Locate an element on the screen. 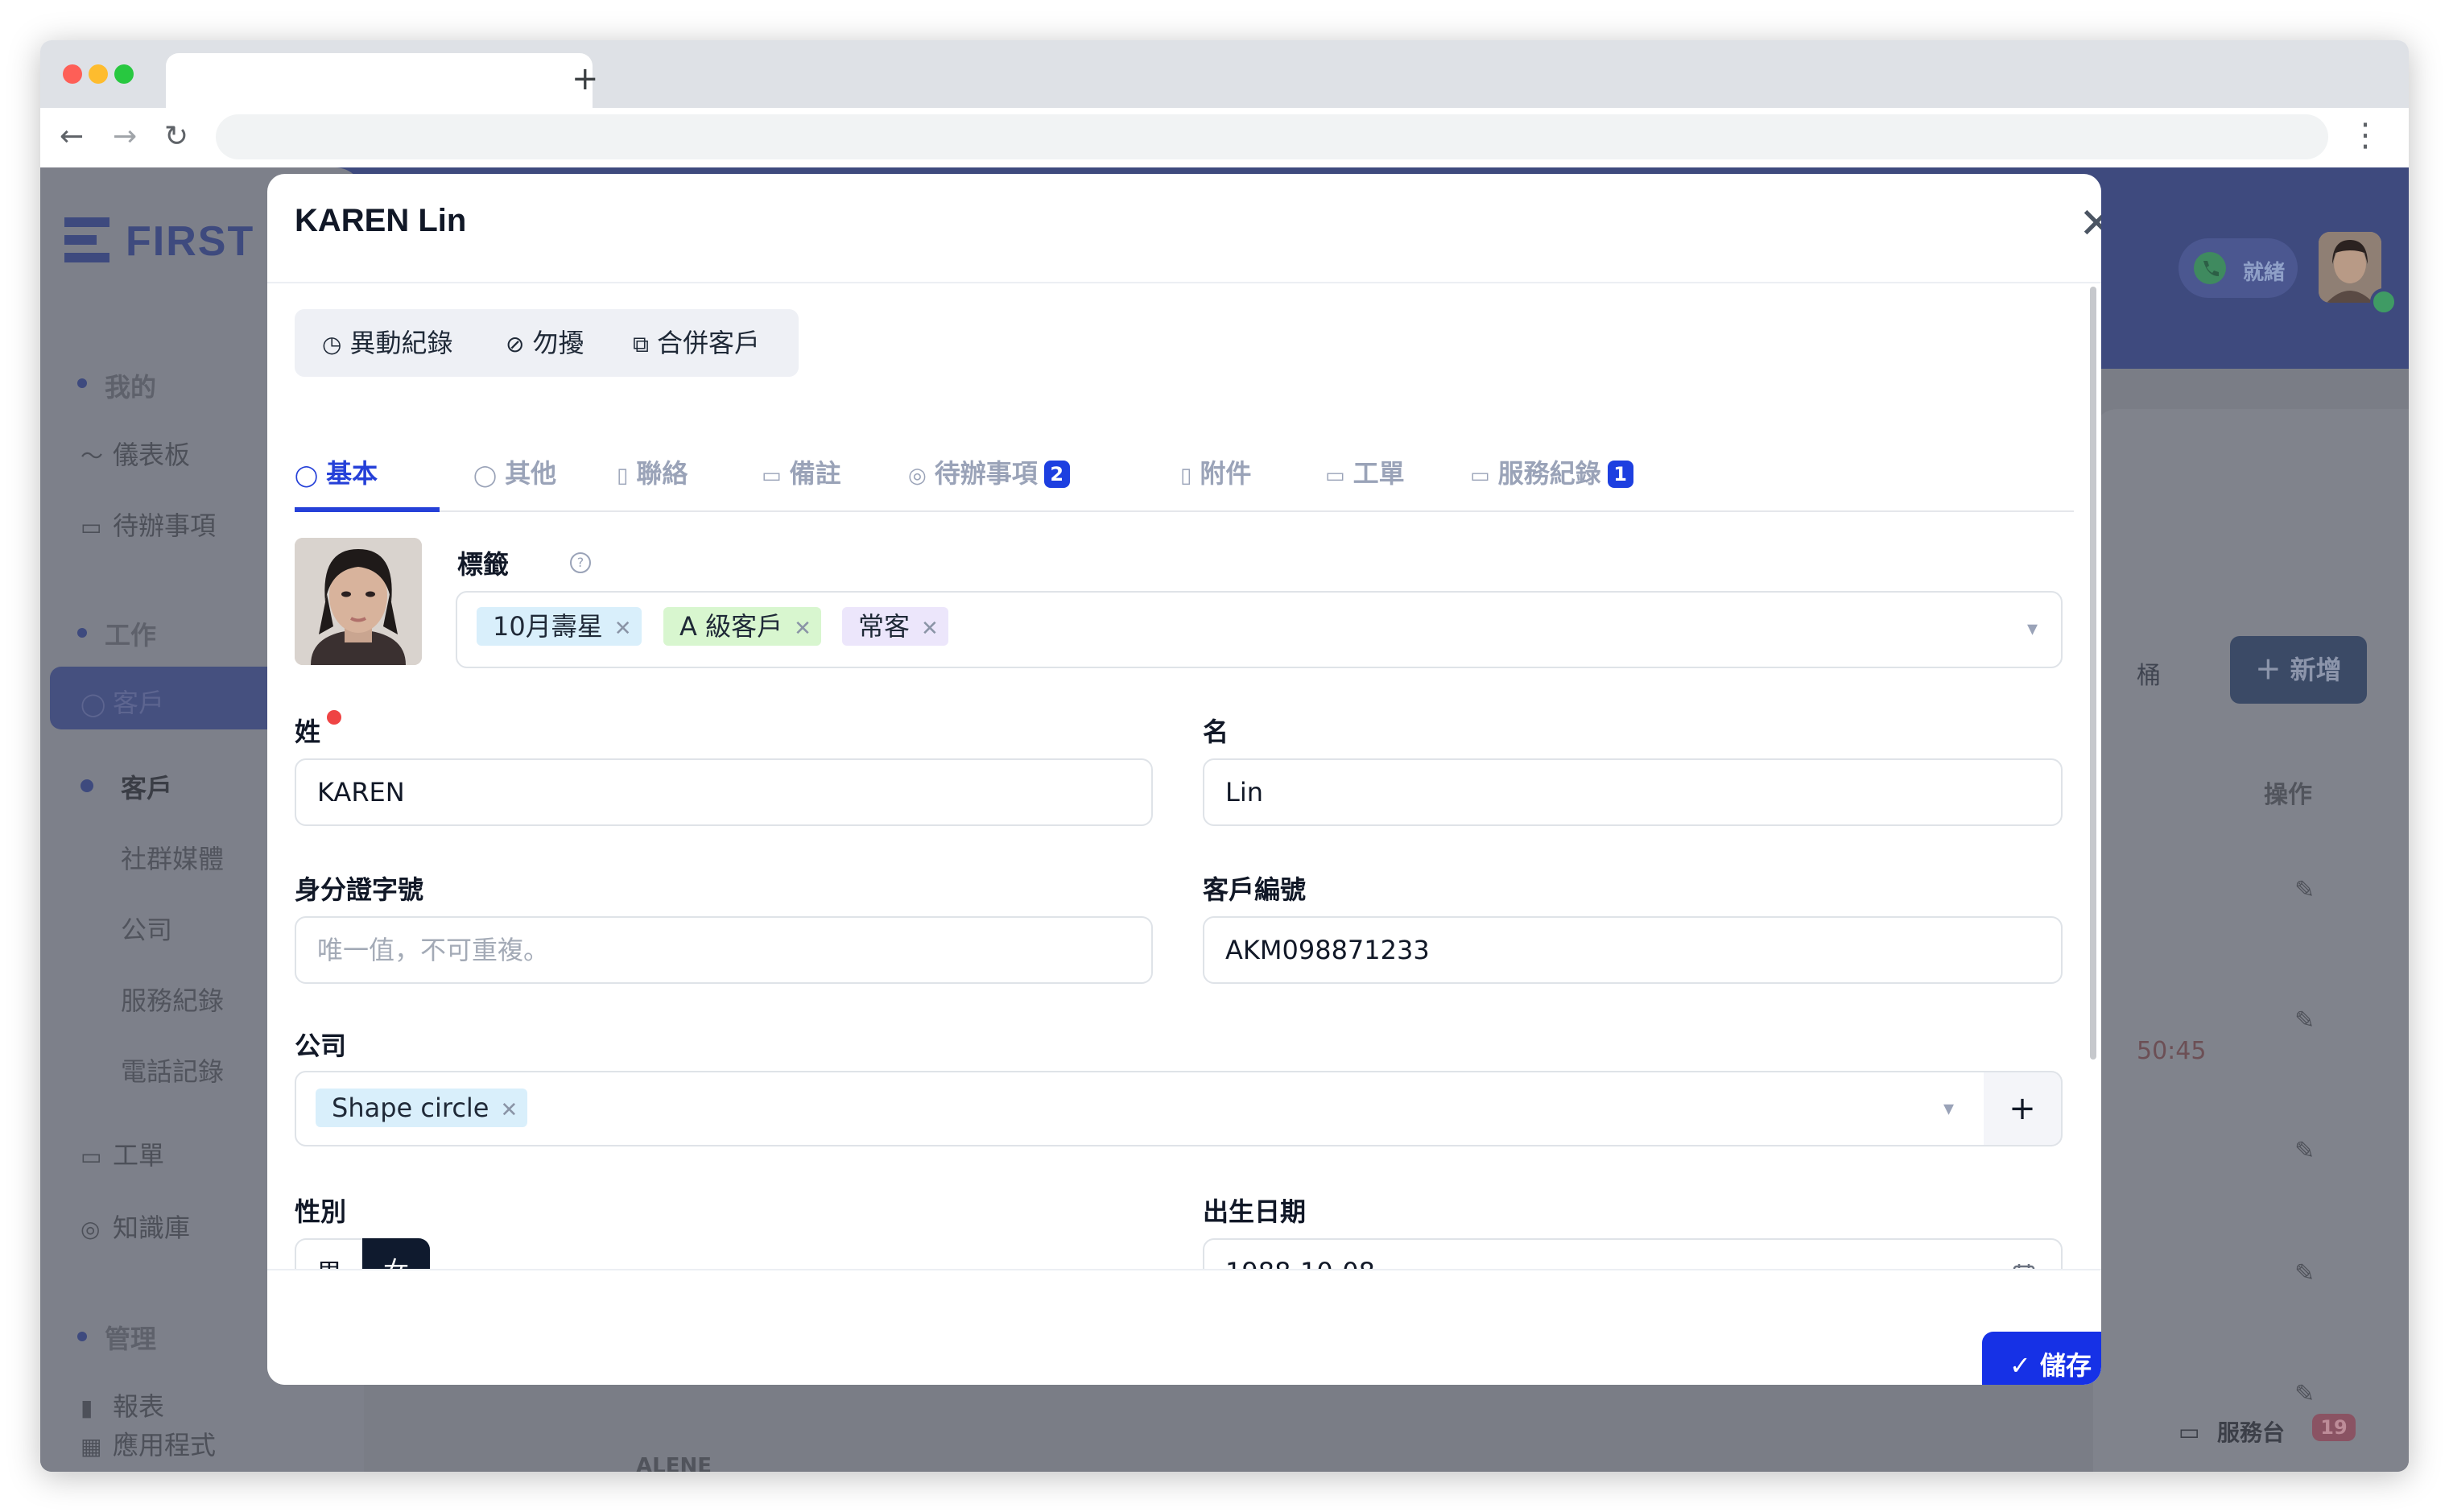 The height and width of the screenshot is (1512, 2449). file-icon: ▯ is located at coordinates (1186, 476).